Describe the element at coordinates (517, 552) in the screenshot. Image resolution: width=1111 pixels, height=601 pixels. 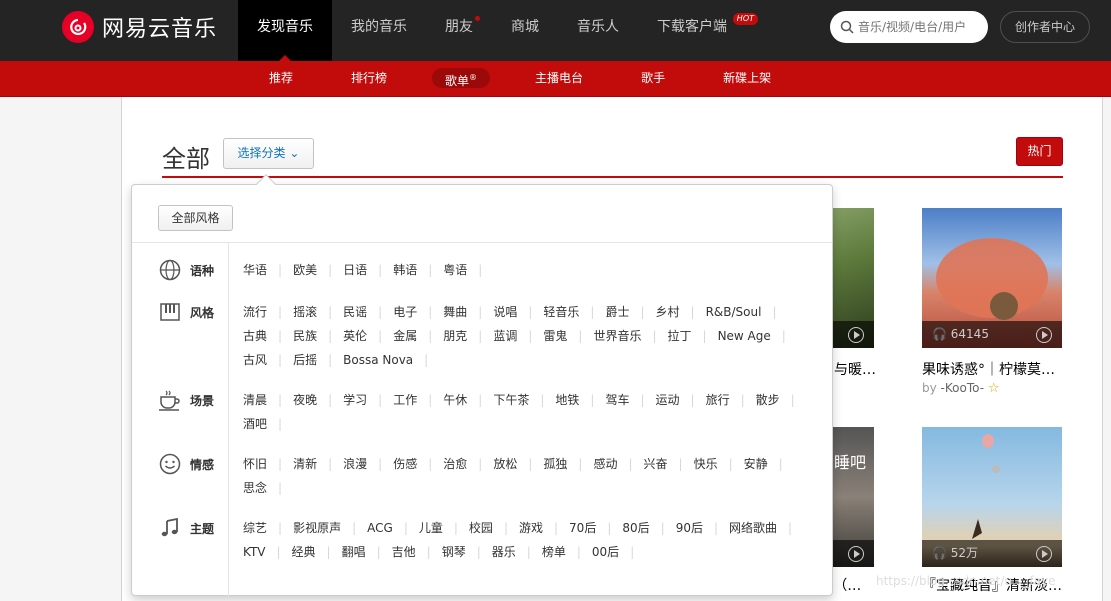
I see `tag: 器乐` at that location.